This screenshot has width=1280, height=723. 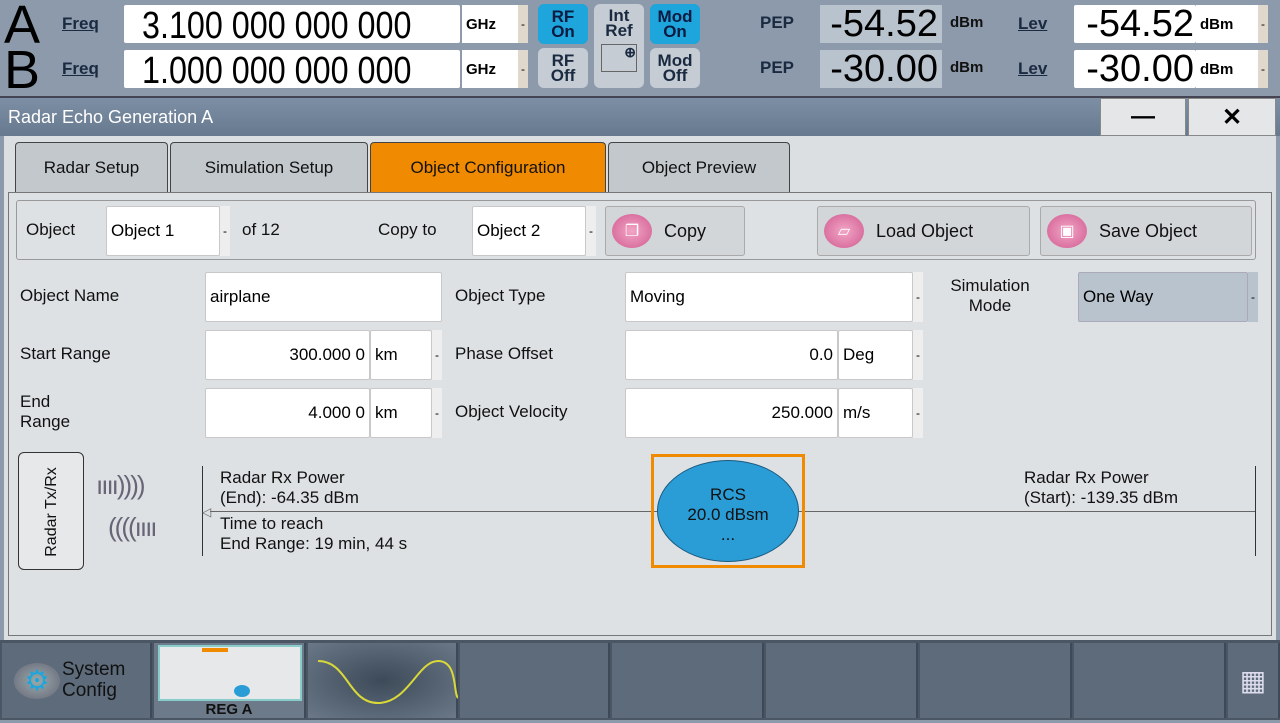 I want to click on reg-a-button: REG A, so click(x=230, y=680).